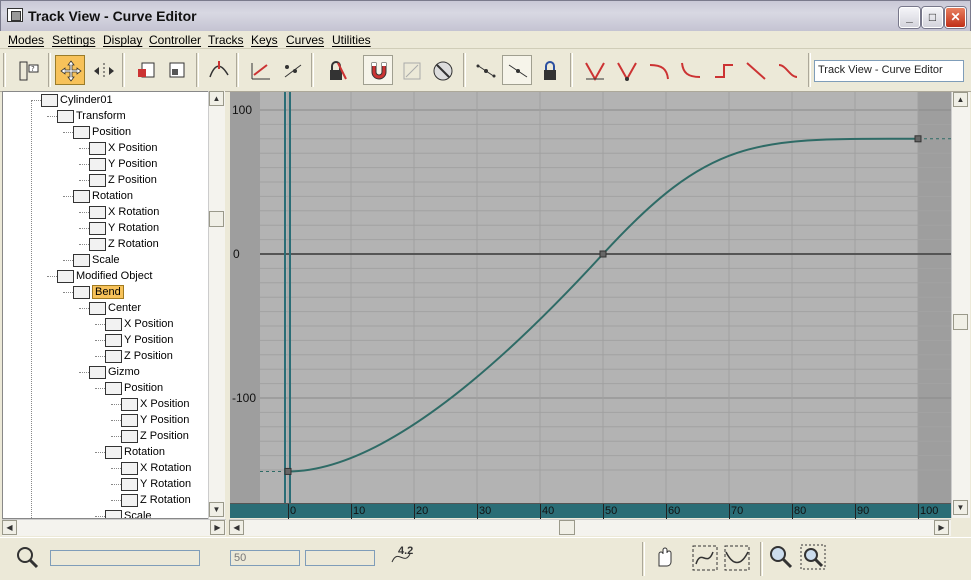  Describe the element at coordinates (960, 322) in the screenshot. I see `graph-vscroll-thumb` at that location.